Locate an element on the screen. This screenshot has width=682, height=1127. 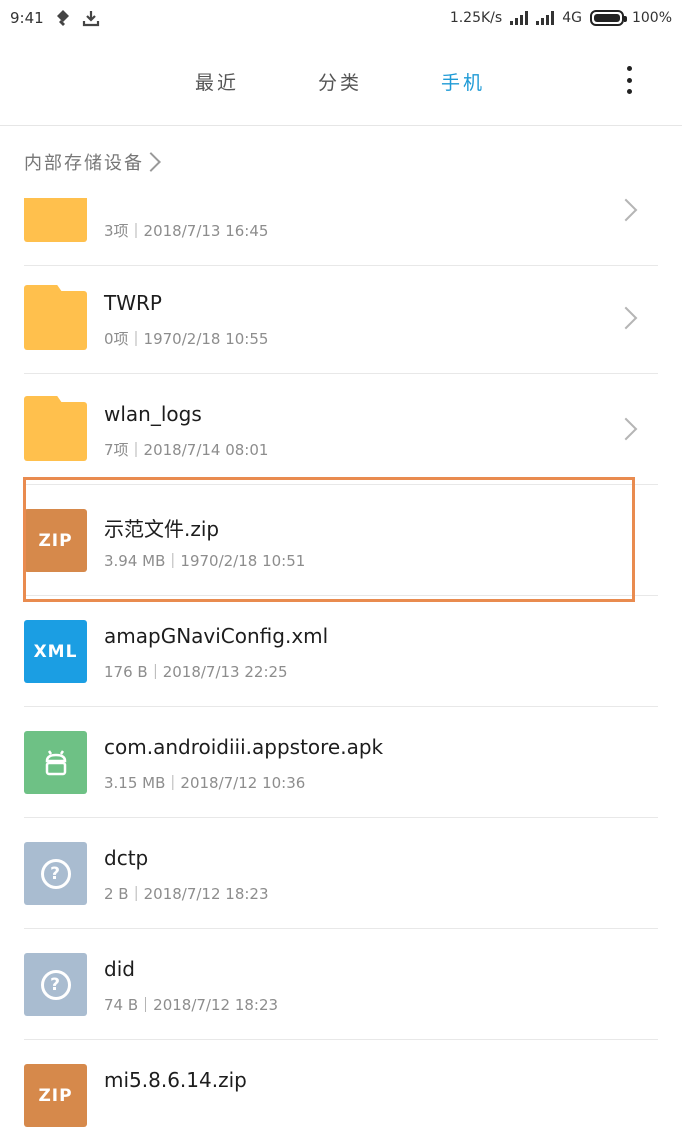
download-icon is located at coordinates (90, 19).